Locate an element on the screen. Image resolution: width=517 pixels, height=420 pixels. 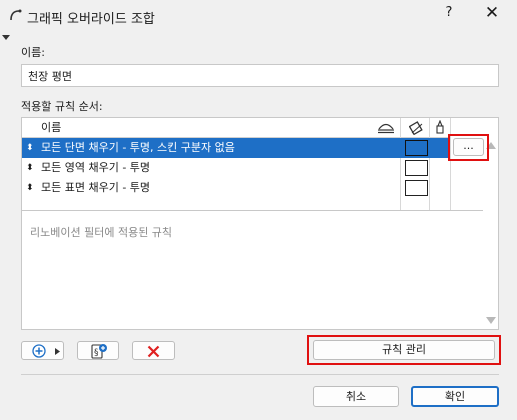
delete-rule-button is located at coordinates (153, 350).